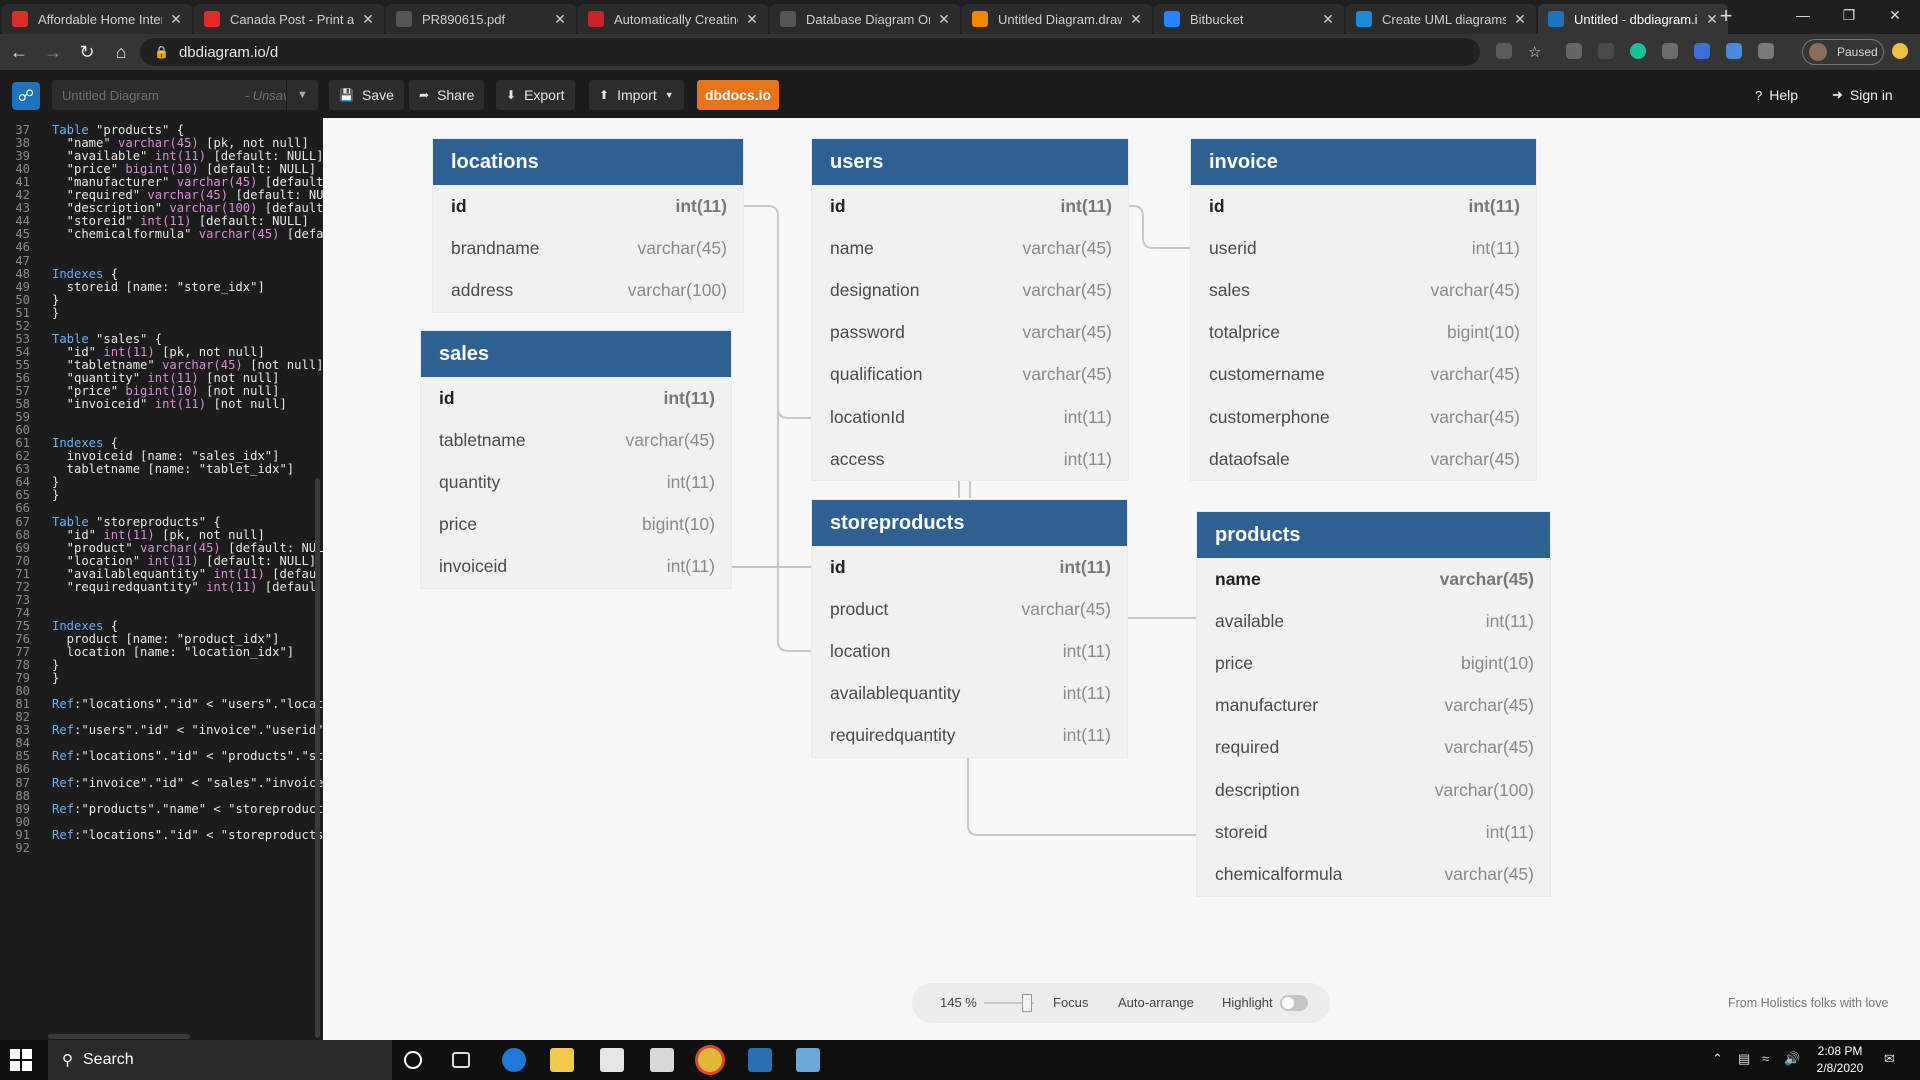 This screenshot has height=1080, width=1920. What do you see at coordinates (969, 736) in the screenshot?
I see `table-field-row: requiredquantity int(11)` at bounding box center [969, 736].